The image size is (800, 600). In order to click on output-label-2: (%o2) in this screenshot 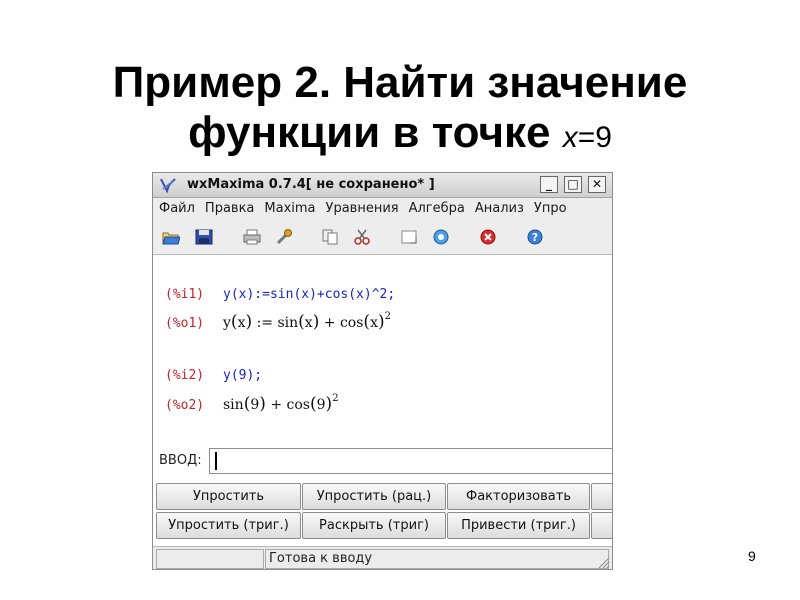, I will do `click(185, 405)`.